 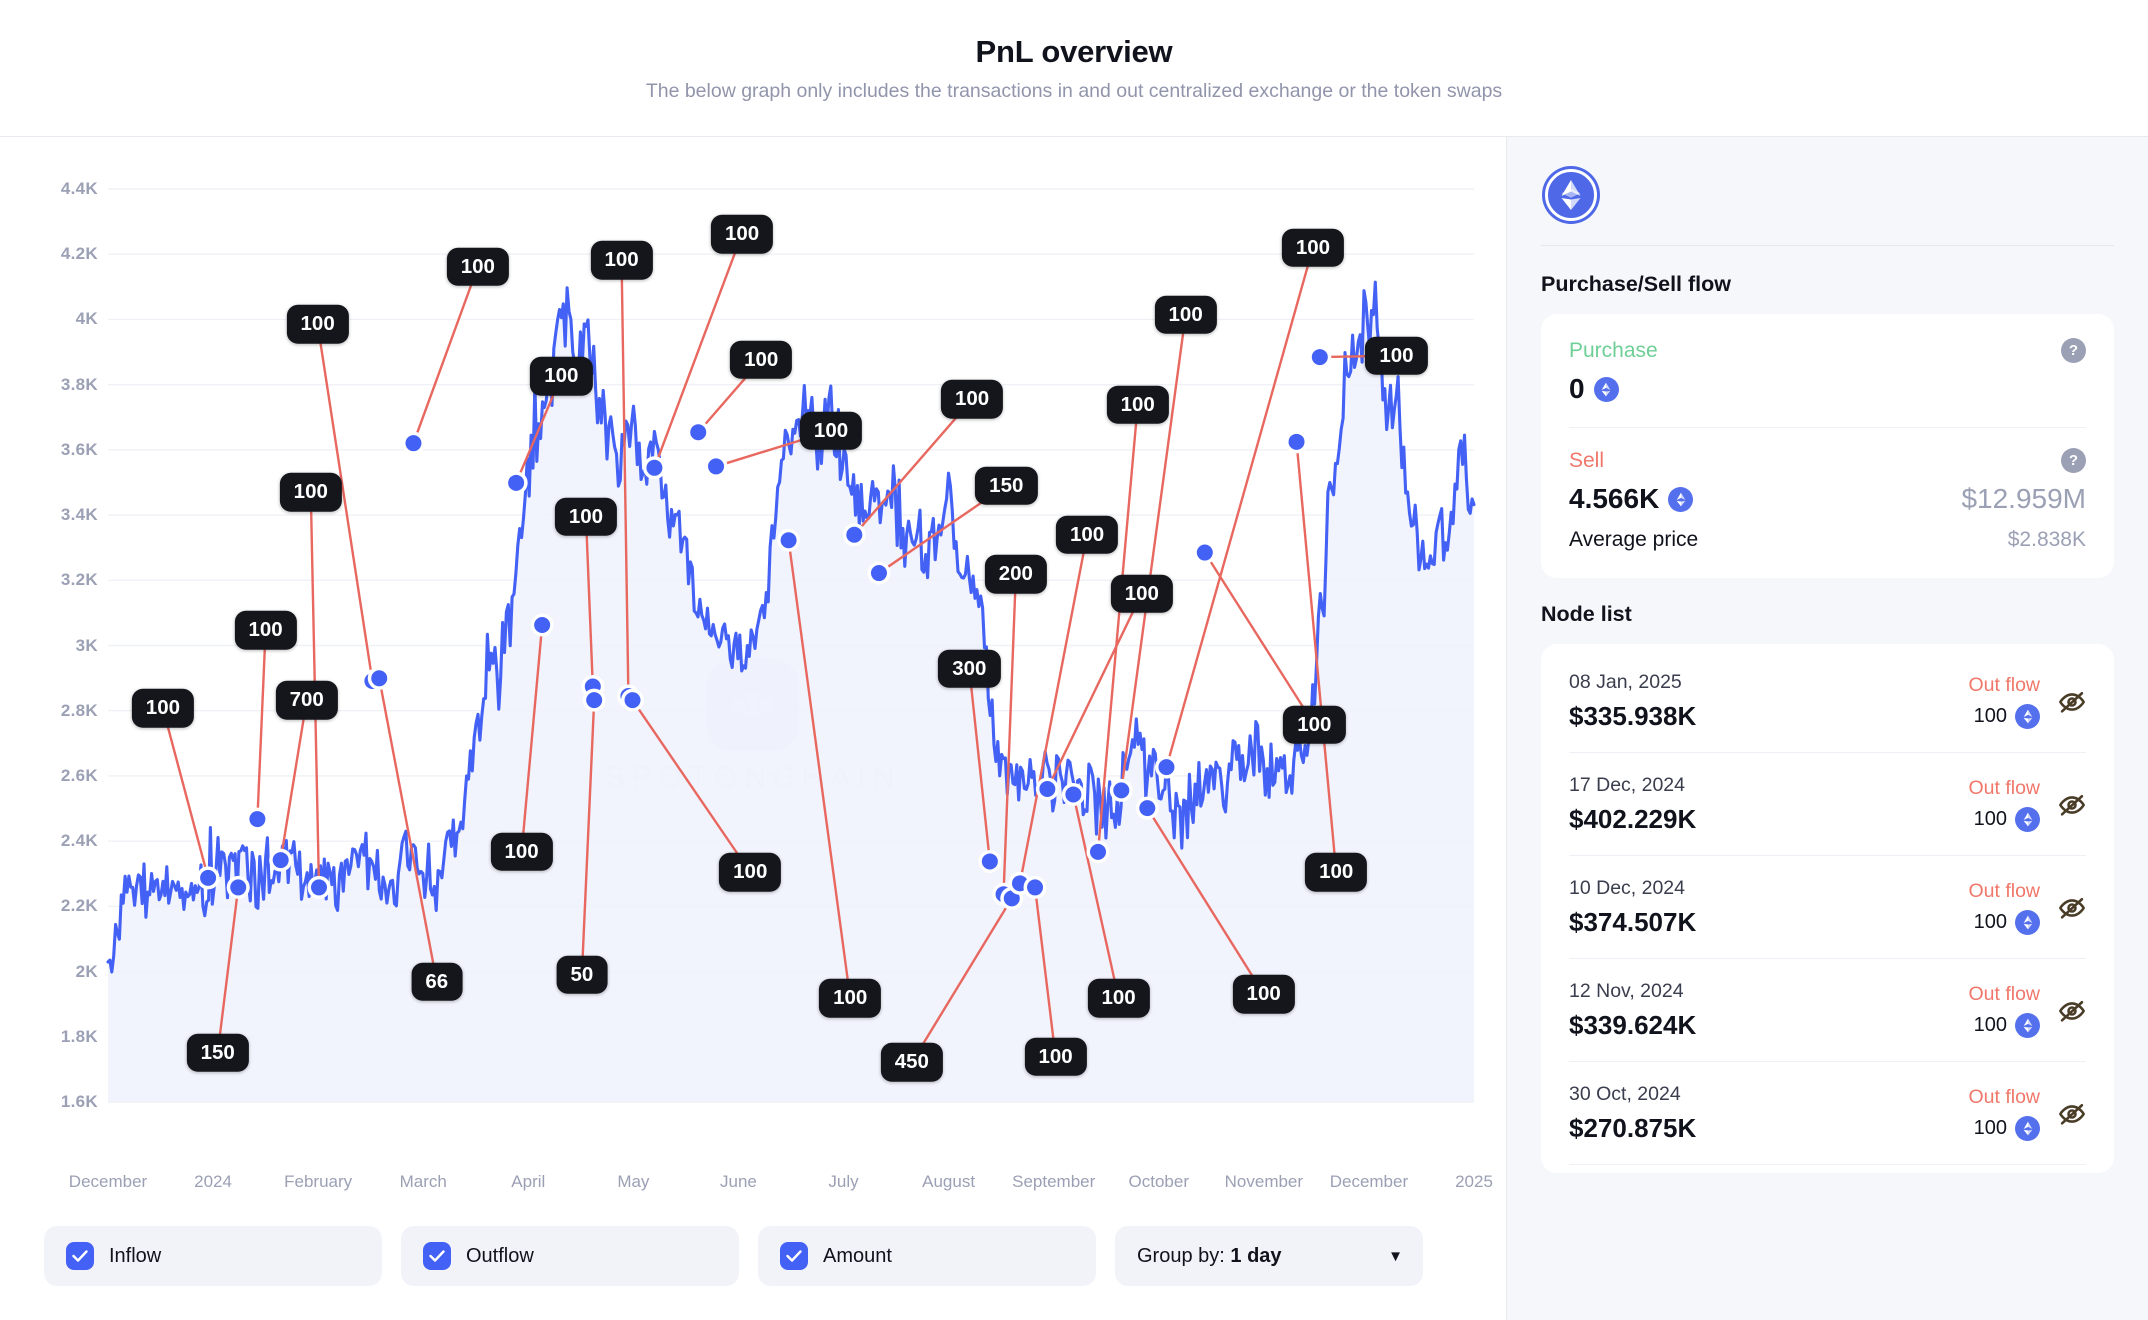 What do you see at coordinates (306, 700) in the screenshot?
I see `chart-annotation-pill: 700` at bounding box center [306, 700].